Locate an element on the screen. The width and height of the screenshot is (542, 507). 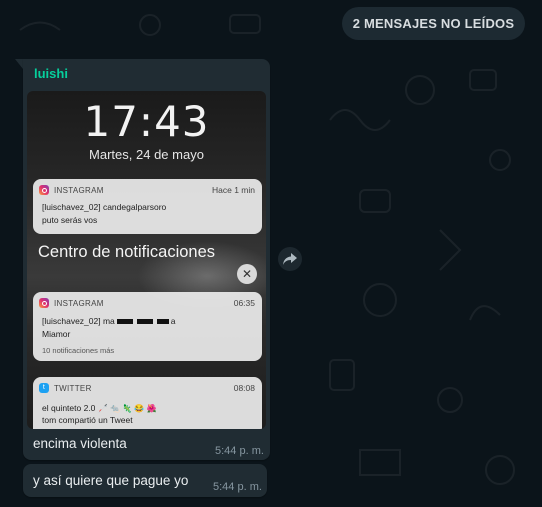
notification-more-count: 10 notificaciones más is located at coordinates (78, 350).